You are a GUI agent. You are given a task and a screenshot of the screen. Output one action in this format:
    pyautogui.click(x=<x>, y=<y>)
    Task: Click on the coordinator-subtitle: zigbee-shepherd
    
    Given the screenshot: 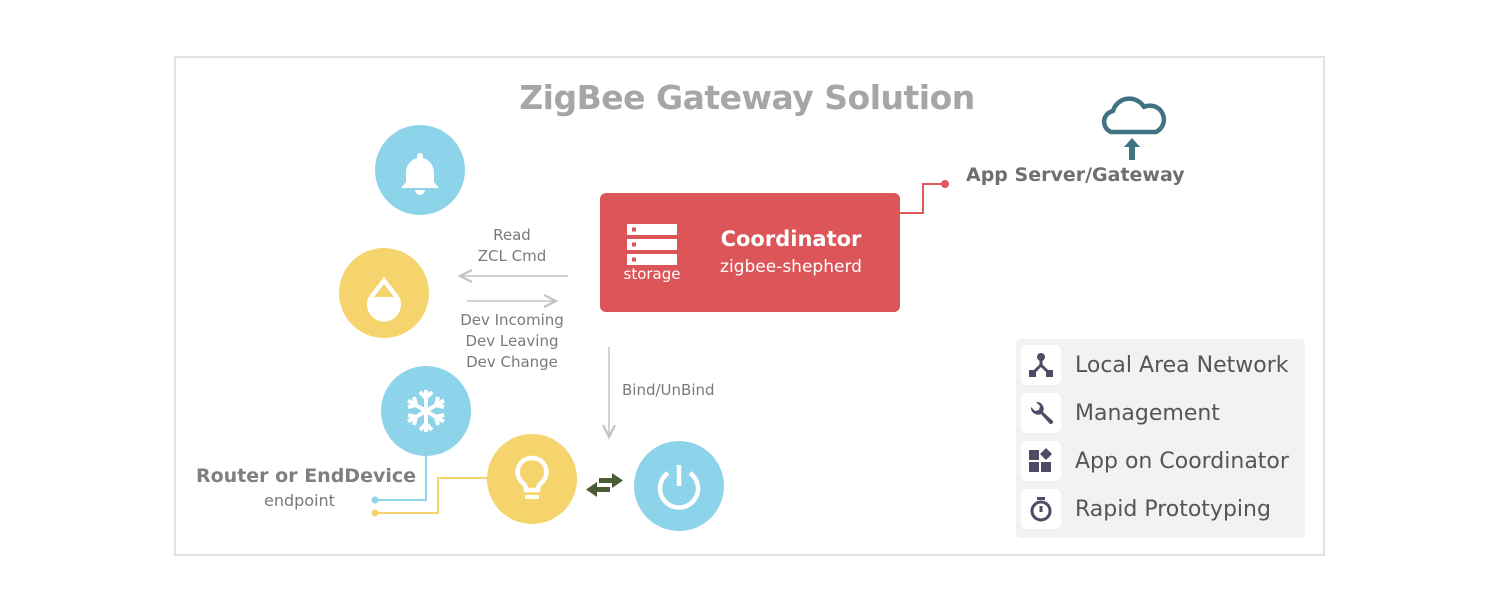 What is the action you would take?
    pyautogui.click(x=791, y=267)
    